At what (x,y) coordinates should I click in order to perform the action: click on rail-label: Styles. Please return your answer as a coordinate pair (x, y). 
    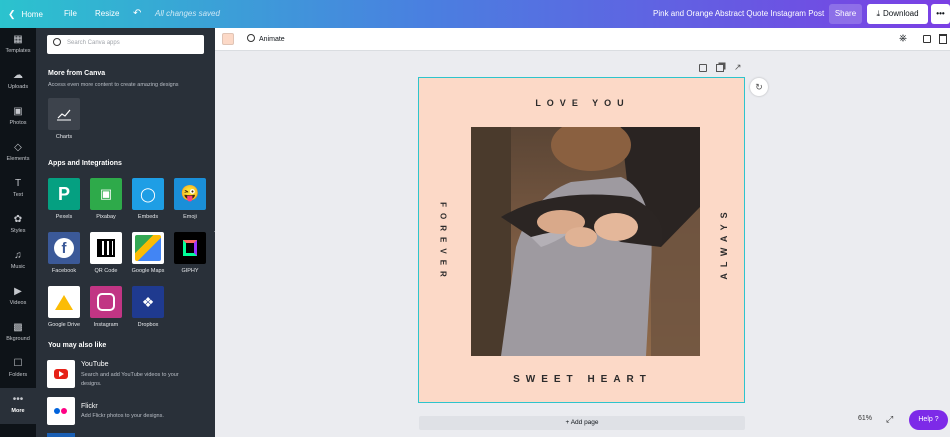
    Looking at the image, I should click on (18, 231).